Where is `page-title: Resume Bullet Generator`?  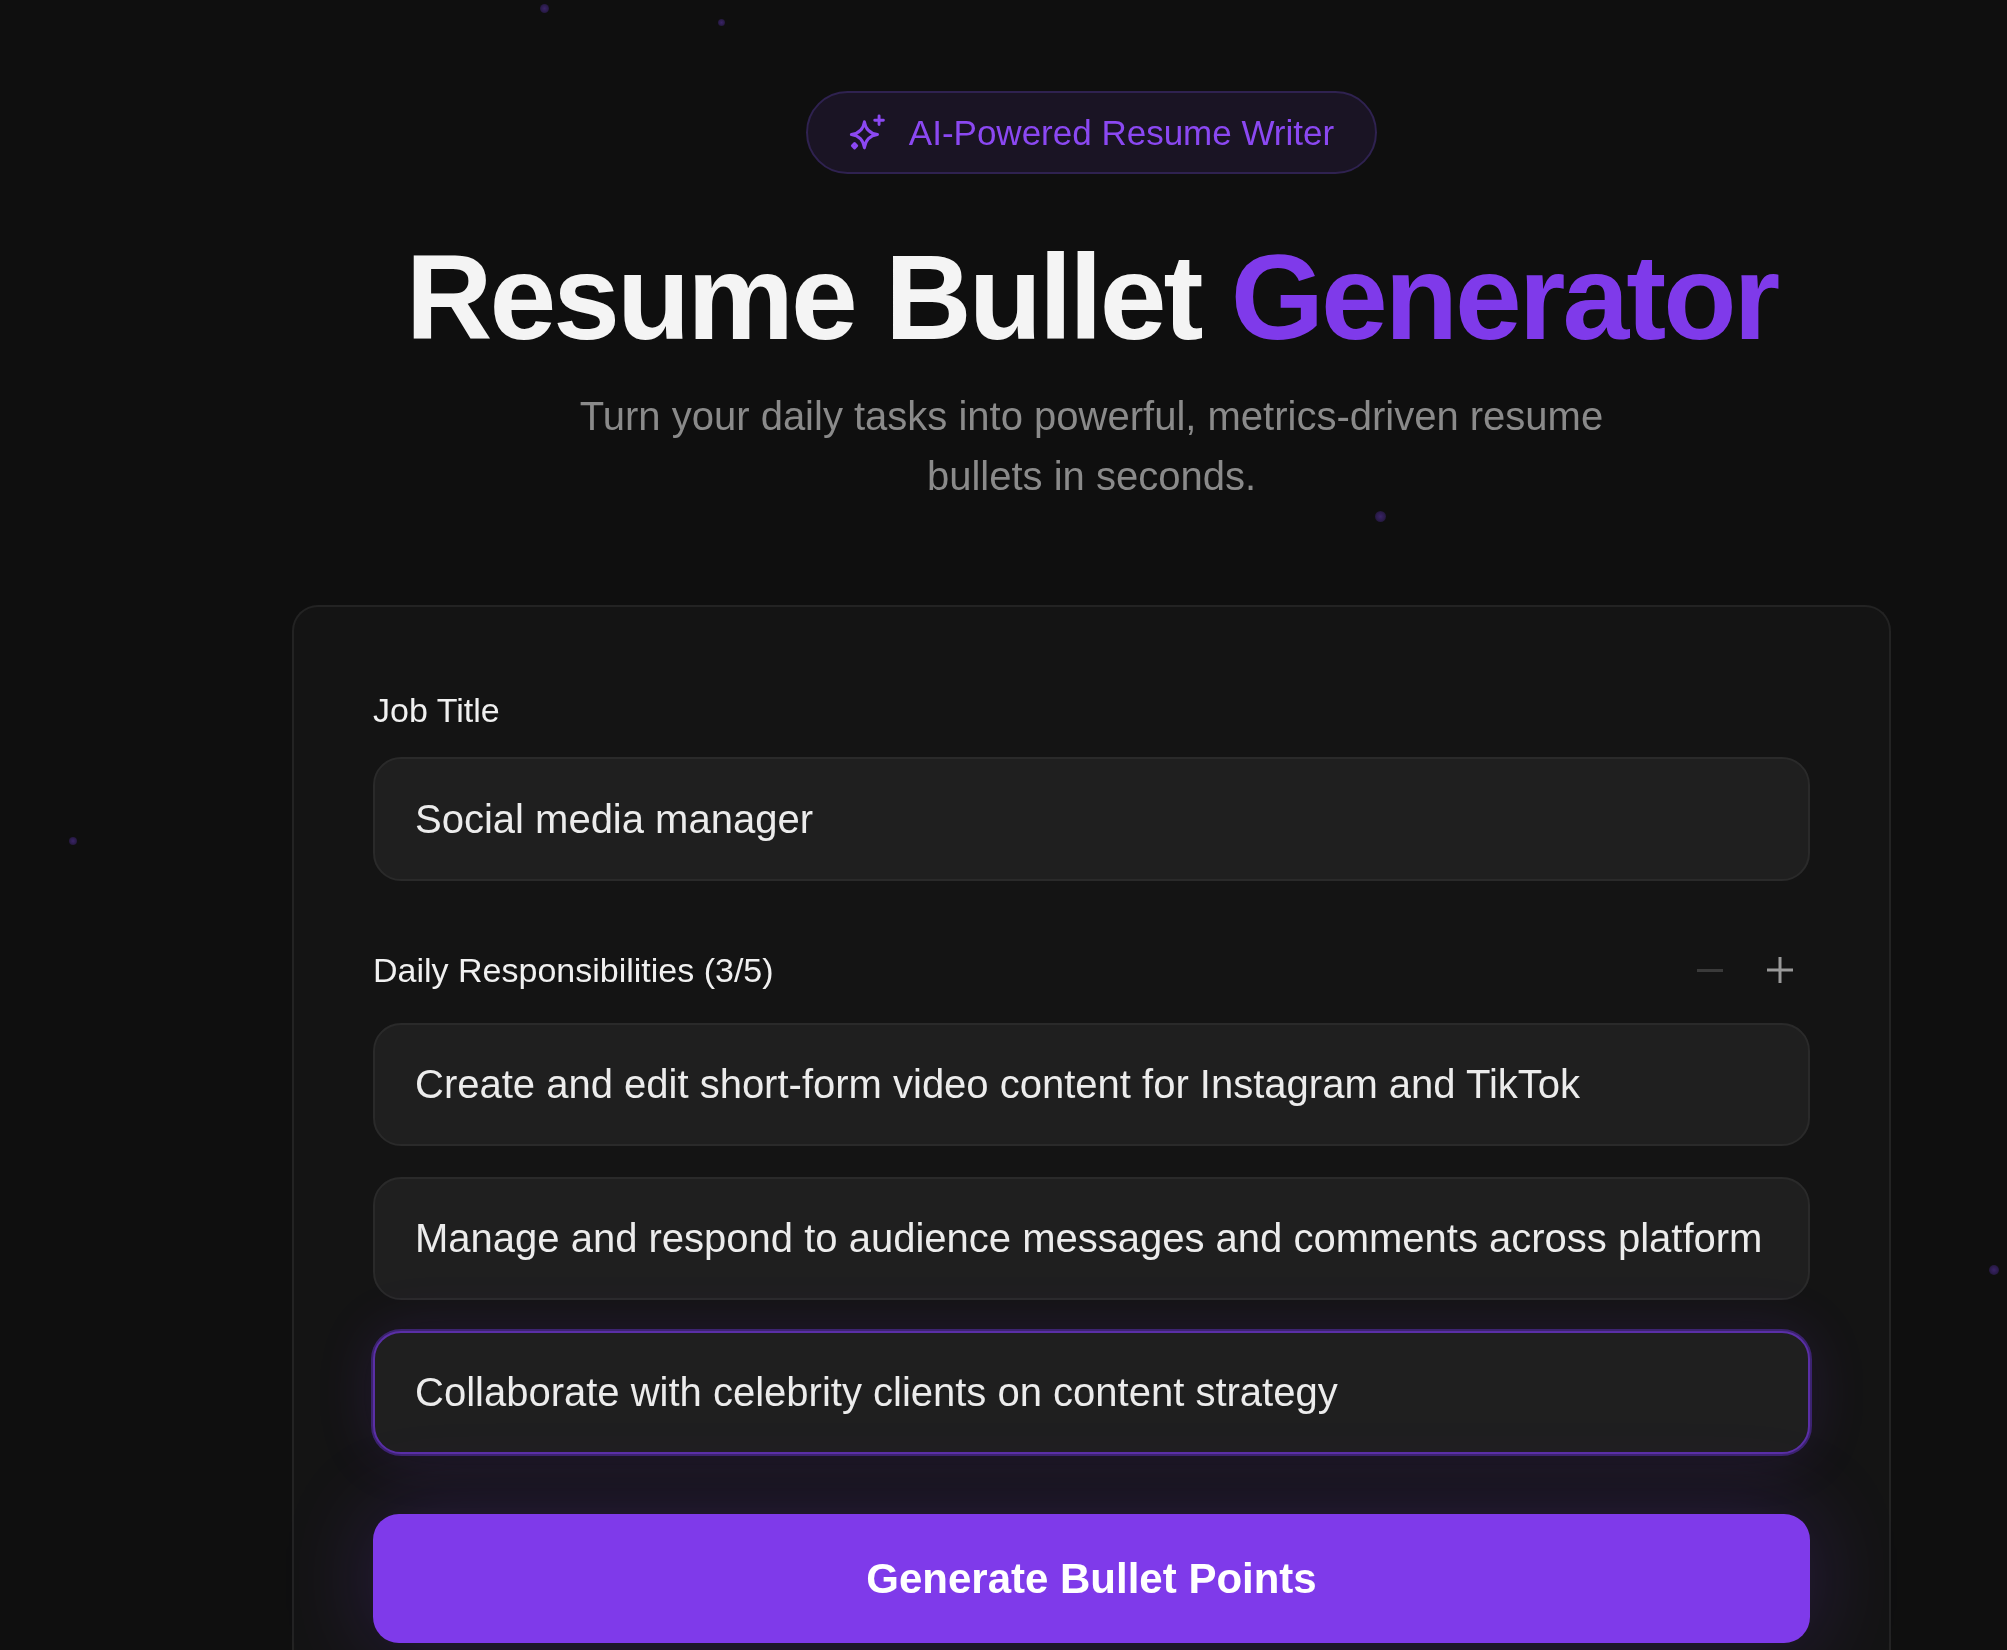 page-title: Resume Bullet Generator is located at coordinates (1091, 297).